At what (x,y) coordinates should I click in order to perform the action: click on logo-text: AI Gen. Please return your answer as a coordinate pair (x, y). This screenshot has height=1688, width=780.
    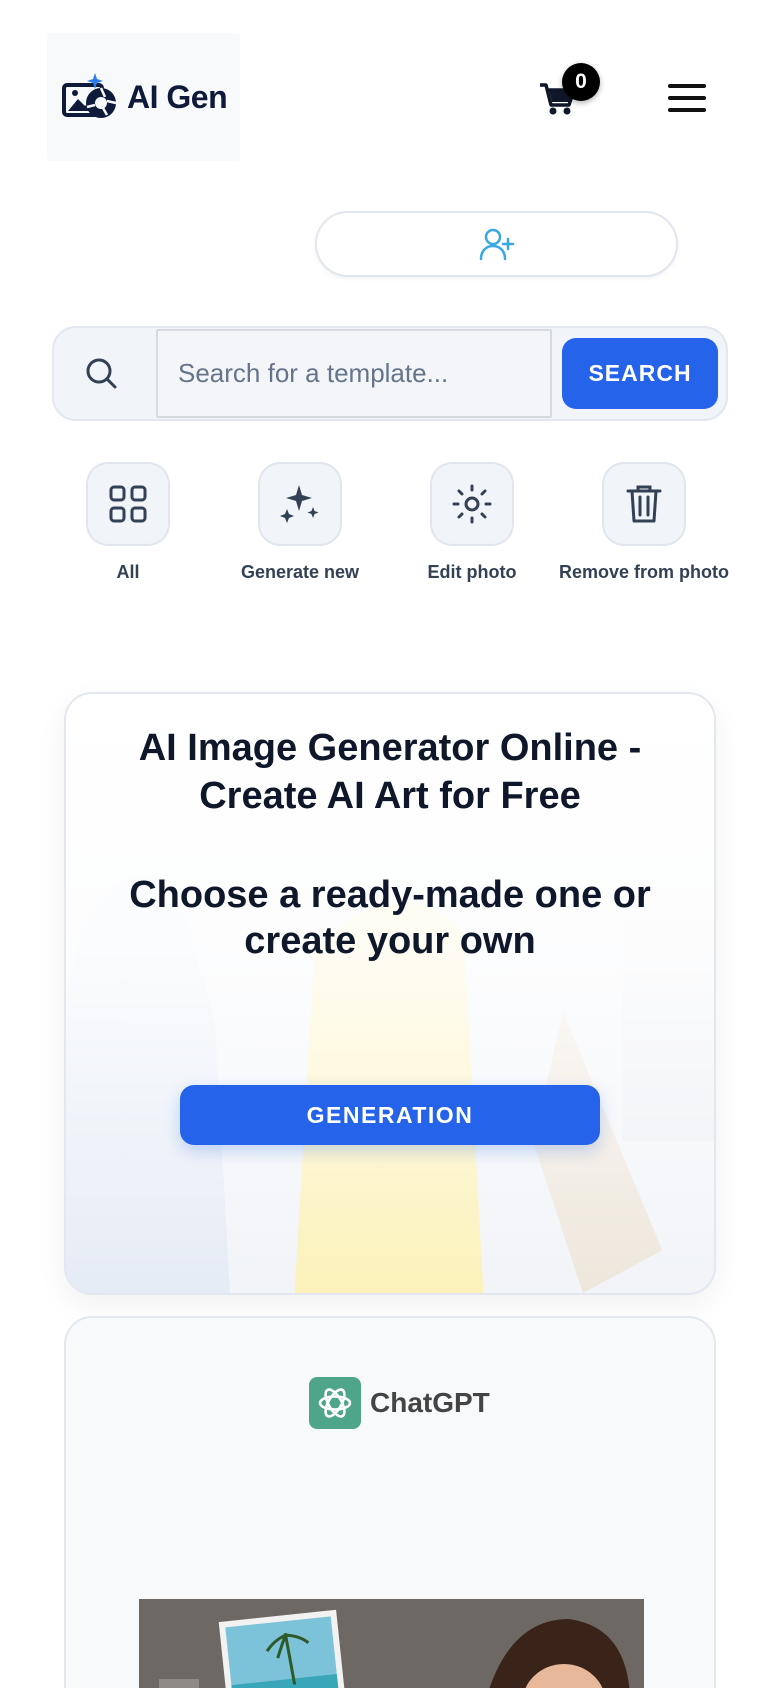
    Looking at the image, I should click on (177, 96).